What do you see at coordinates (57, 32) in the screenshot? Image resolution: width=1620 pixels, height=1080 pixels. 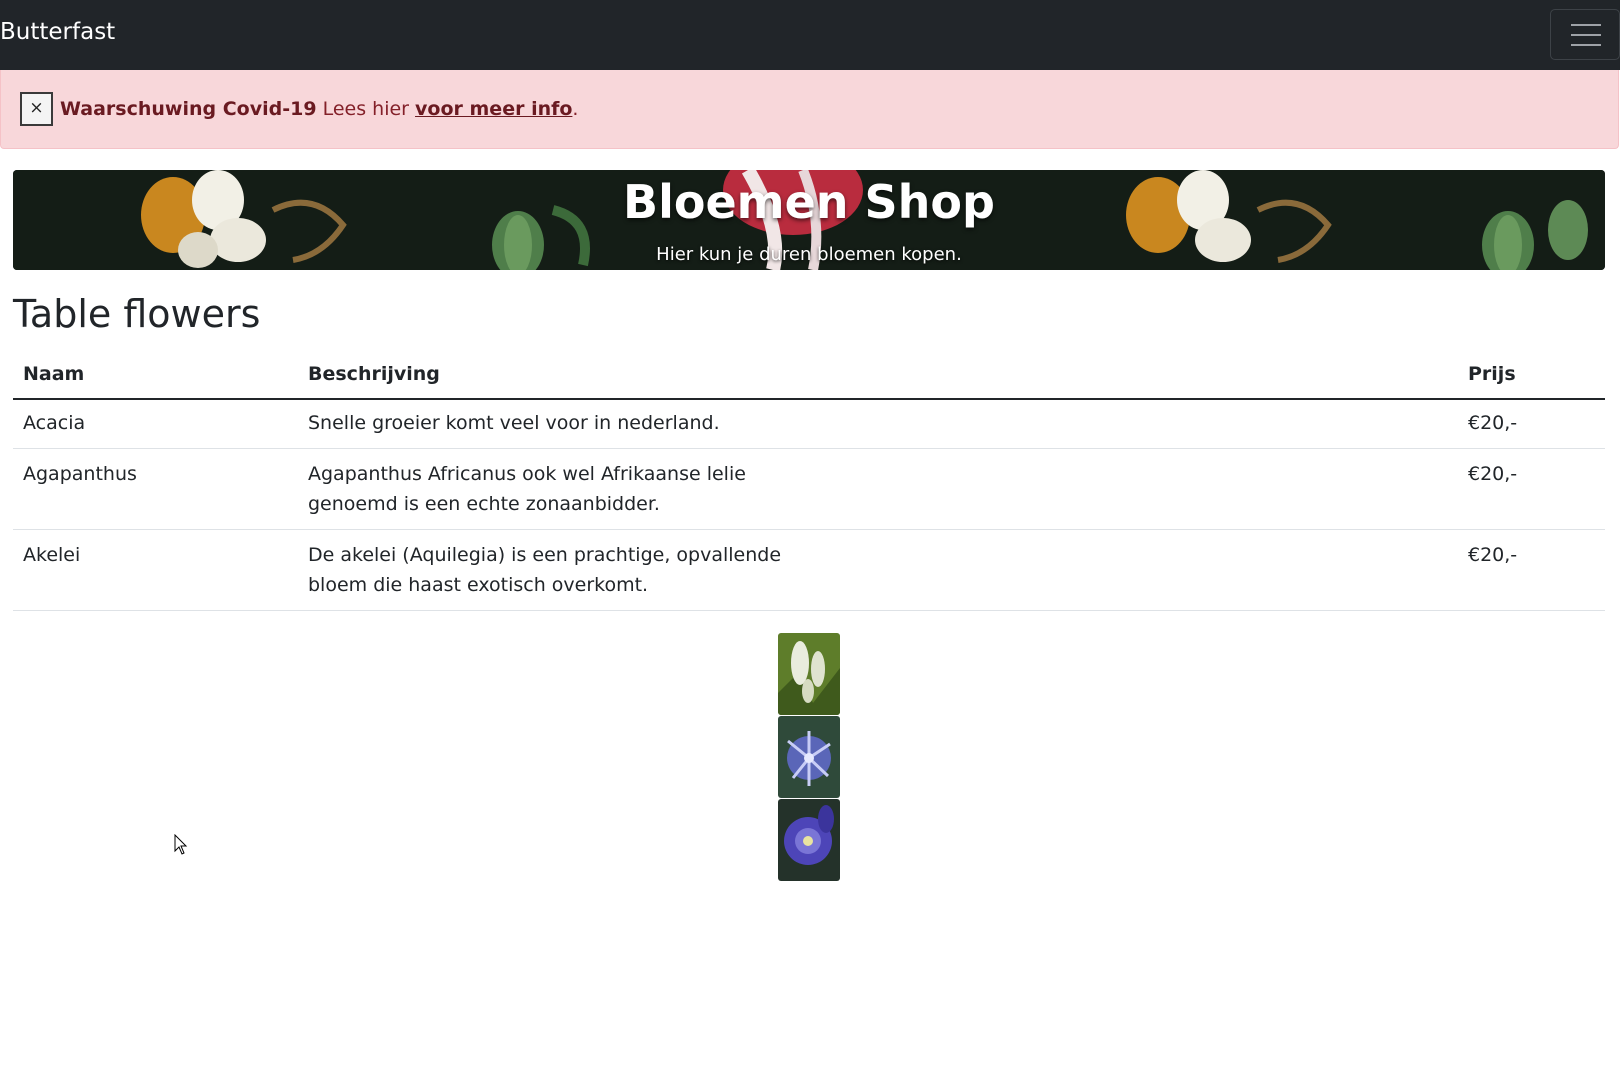 I see `brand-link: Butterfast` at bounding box center [57, 32].